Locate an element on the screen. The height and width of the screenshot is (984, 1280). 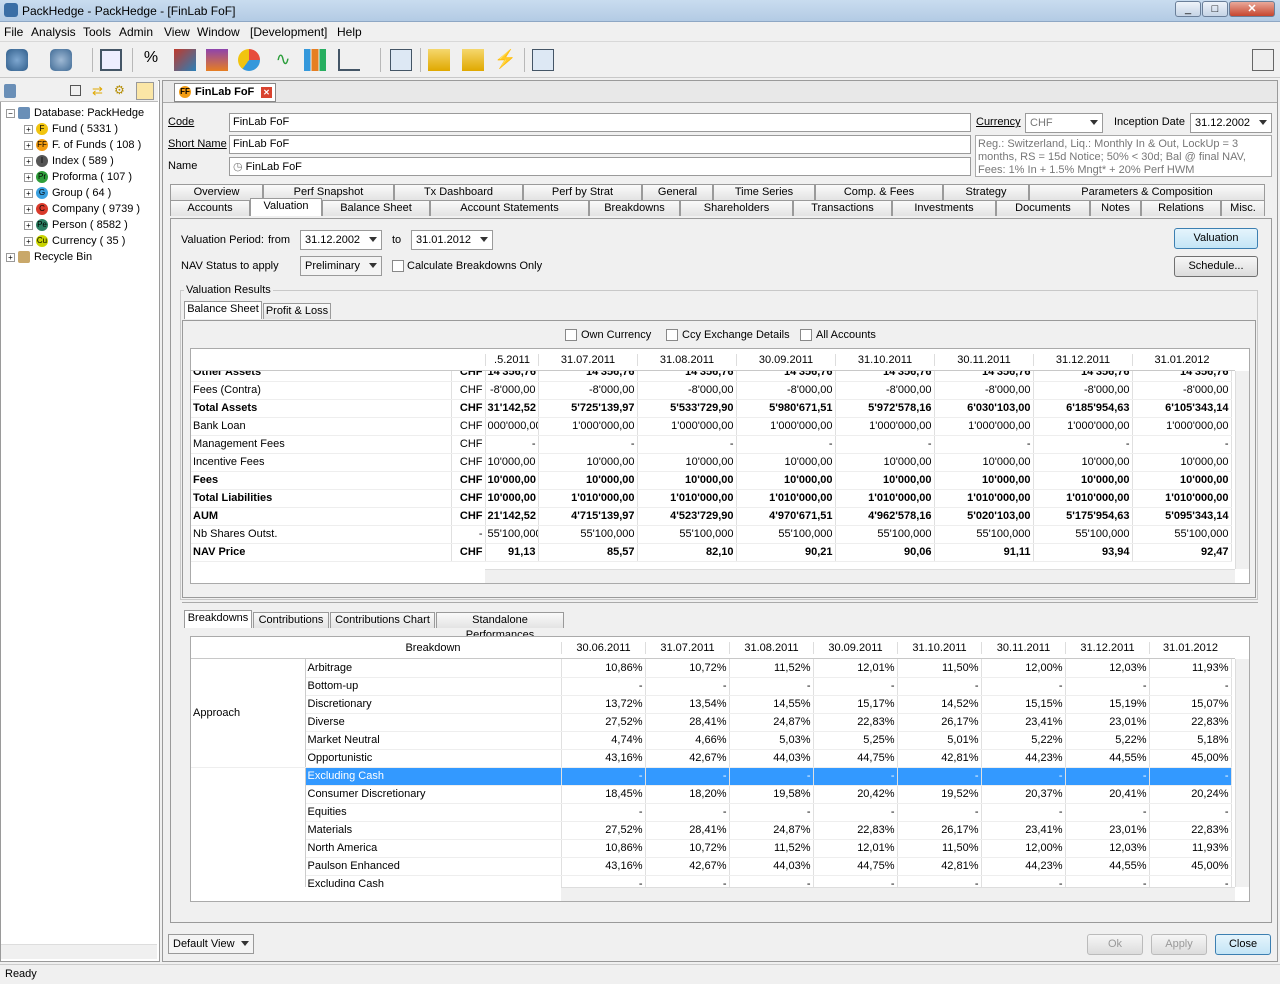
breakdown-date-header: 31.12.2011 is located at coordinates (1107, 648).